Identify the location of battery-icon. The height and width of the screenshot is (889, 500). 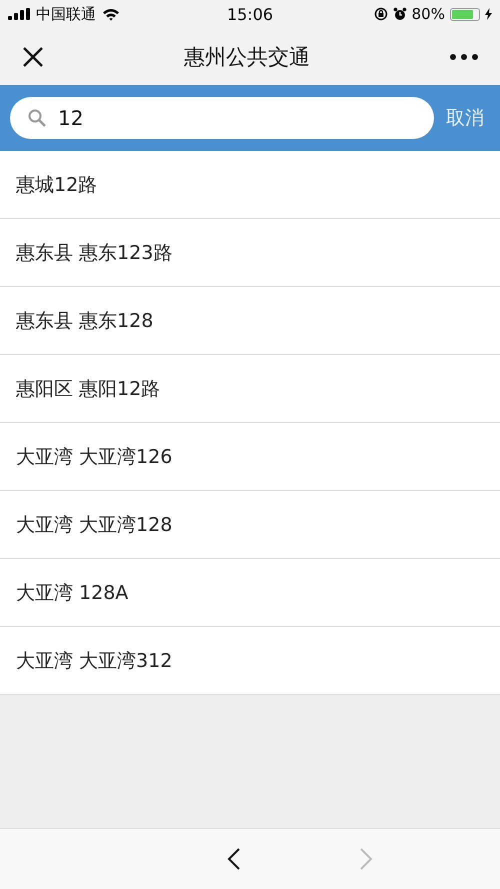
(465, 14).